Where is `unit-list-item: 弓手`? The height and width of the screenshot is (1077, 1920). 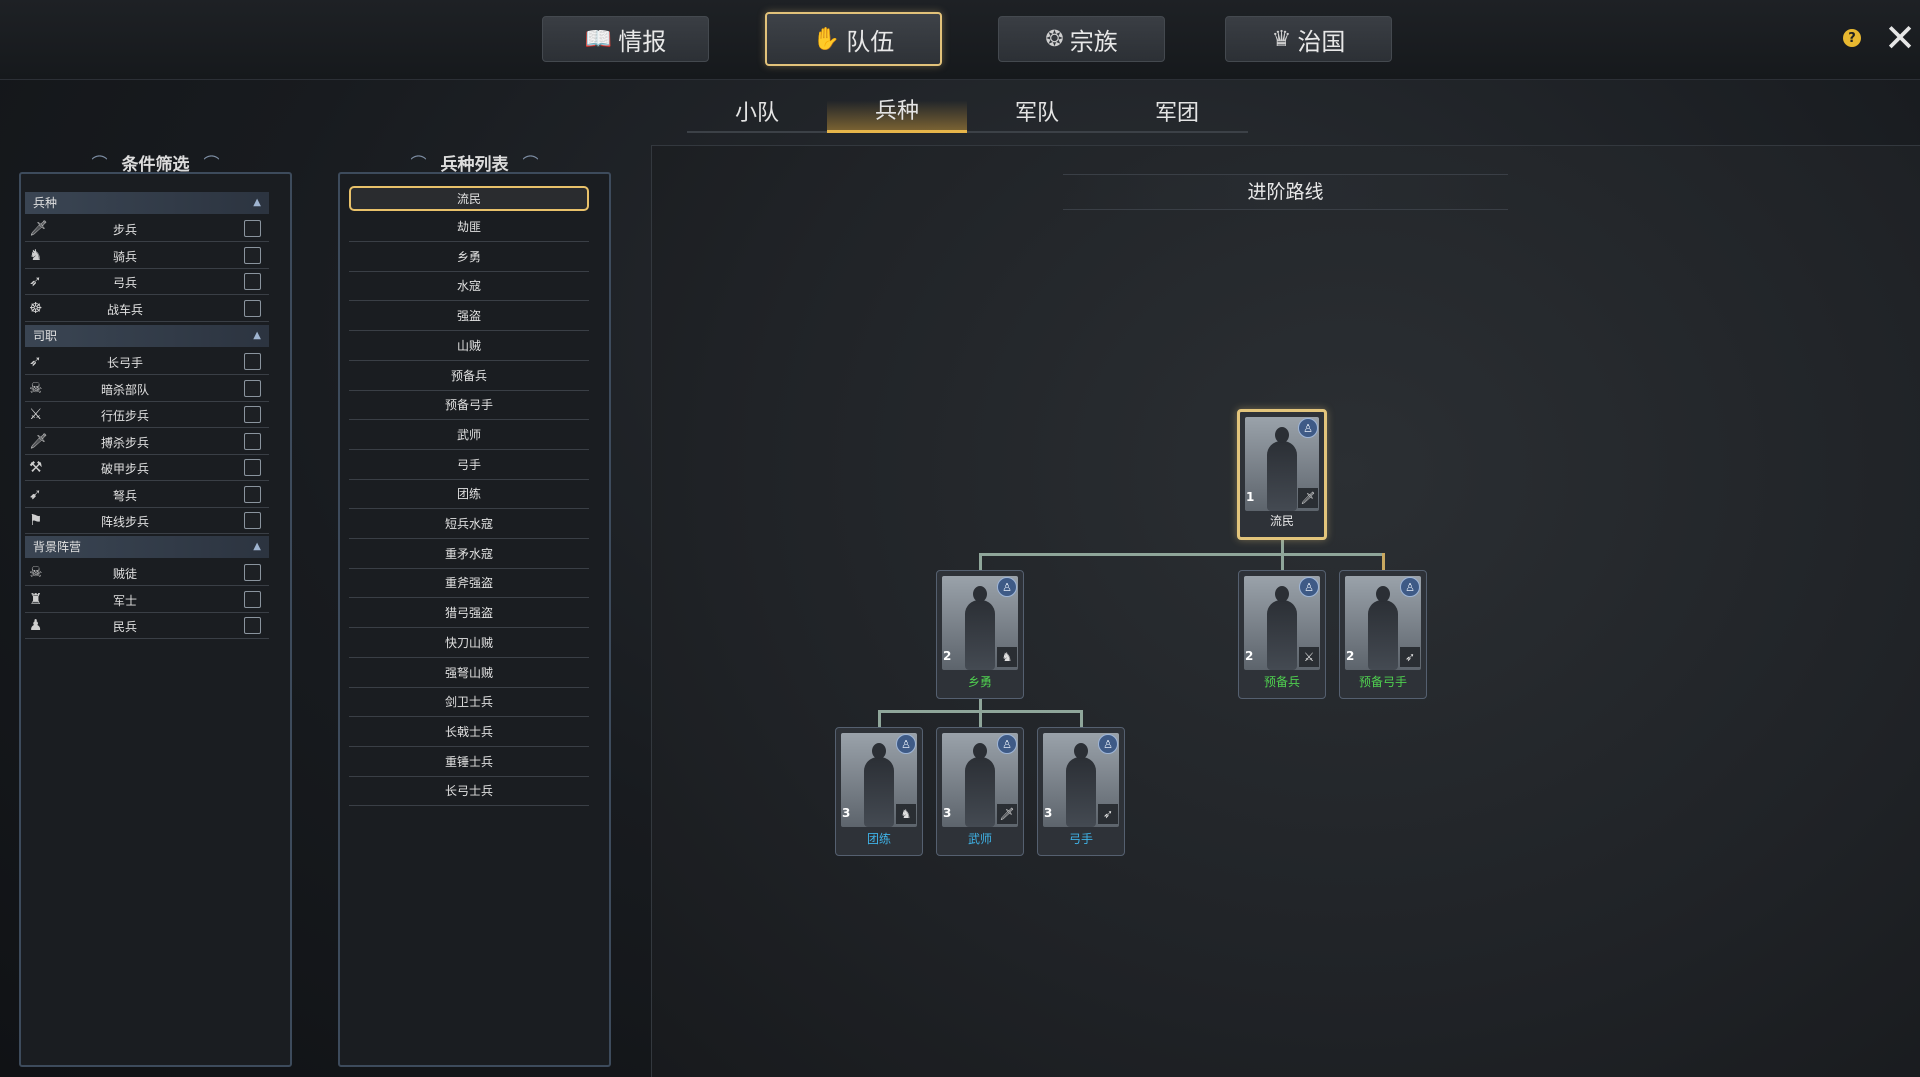 unit-list-item: 弓手 is located at coordinates (469, 465).